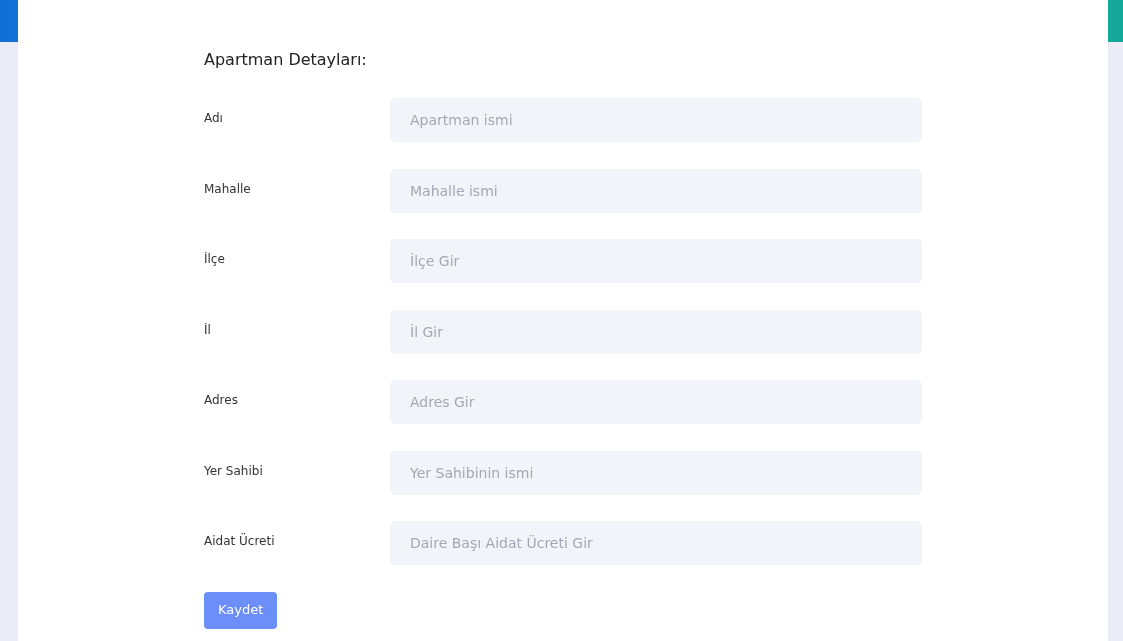 The height and width of the screenshot is (641, 1123). Describe the element at coordinates (241, 610) in the screenshot. I see `save-button: Kaydet` at that location.